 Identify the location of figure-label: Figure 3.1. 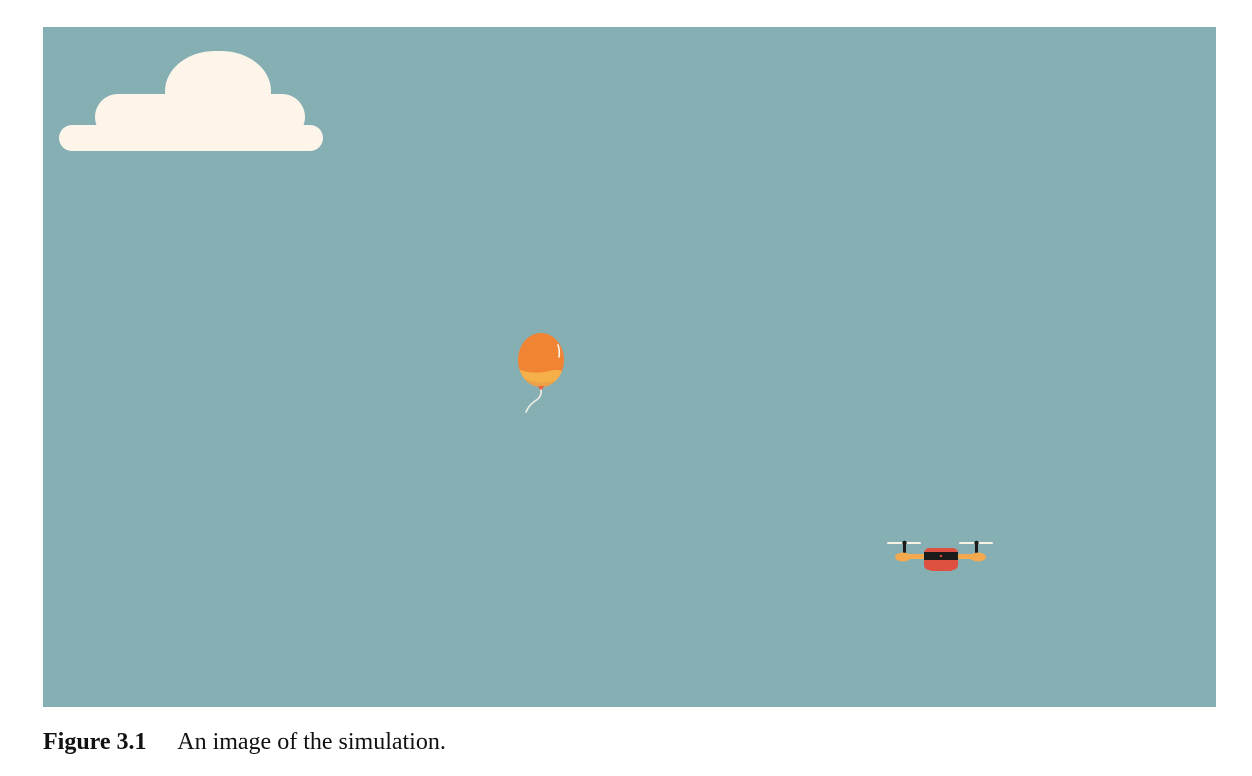
(95, 742).